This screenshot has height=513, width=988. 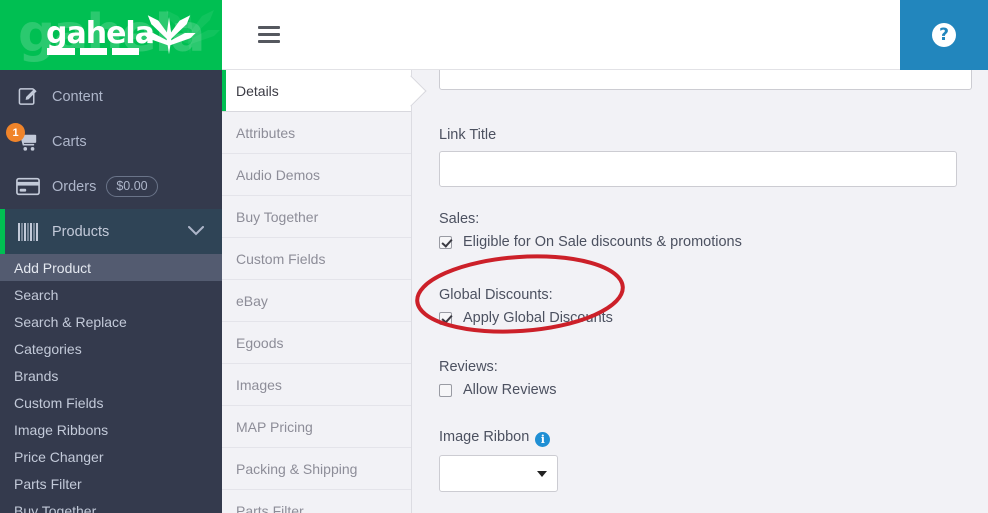 What do you see at coordinates (297, 468) in the screenshot?
I see `tab-label: Packing & Shipping` at bounding box center [297, 468].